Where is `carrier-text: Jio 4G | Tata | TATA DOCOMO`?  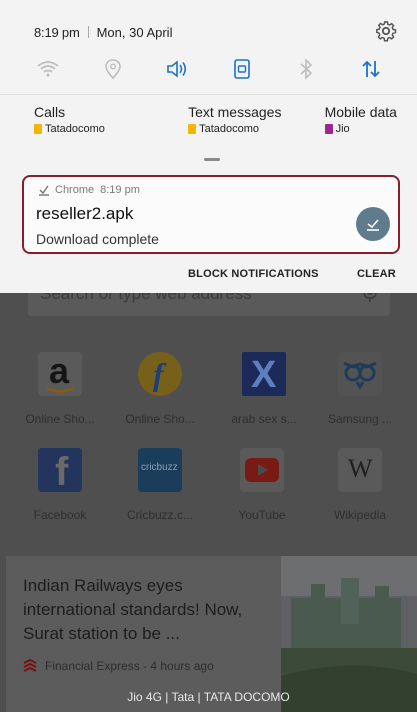
carrier-text: Jio 4G | Tata | TATA DOCOMO is located at coordinates (208, 697).